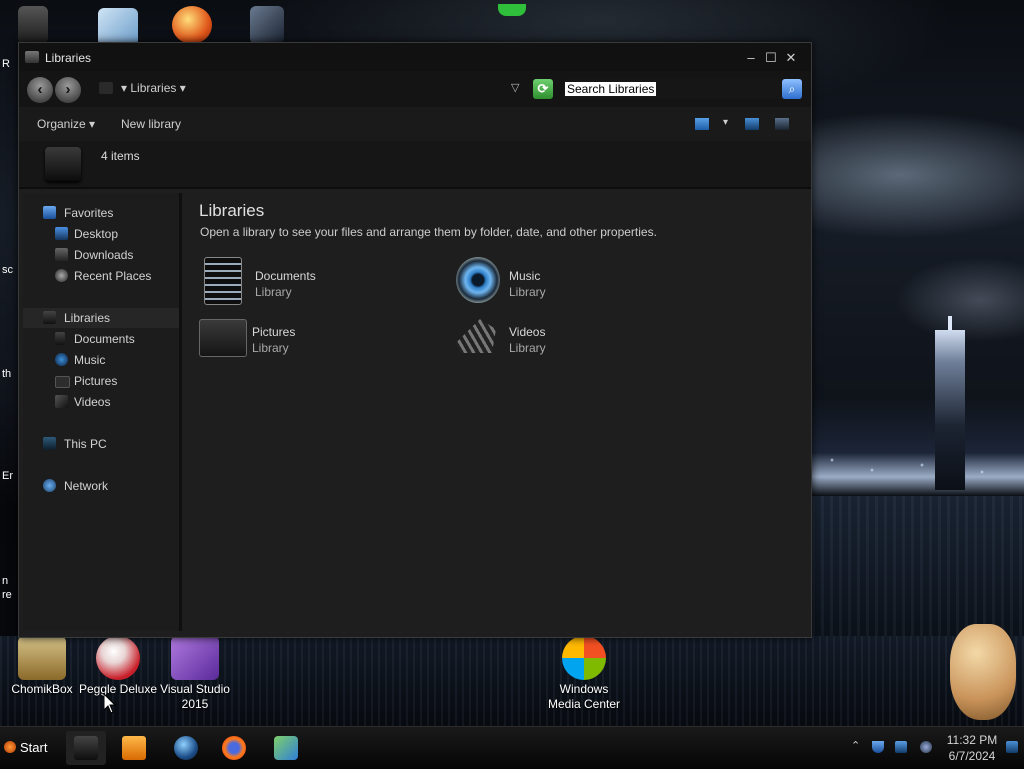  What do you see at coordinates (106, 88) in the screenshot?
I see `libraries-crumb-icon` at bounding box center [106, 88].